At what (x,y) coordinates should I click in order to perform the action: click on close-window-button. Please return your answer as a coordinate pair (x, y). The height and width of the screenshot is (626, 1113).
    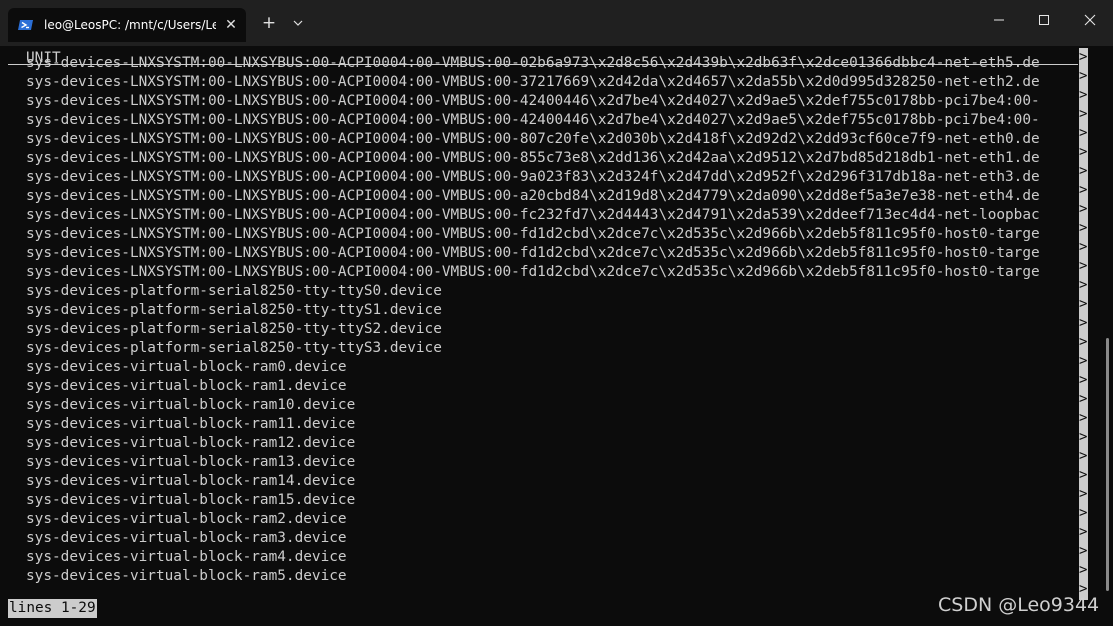
    Looking at the image, I should click on (1090, 20).